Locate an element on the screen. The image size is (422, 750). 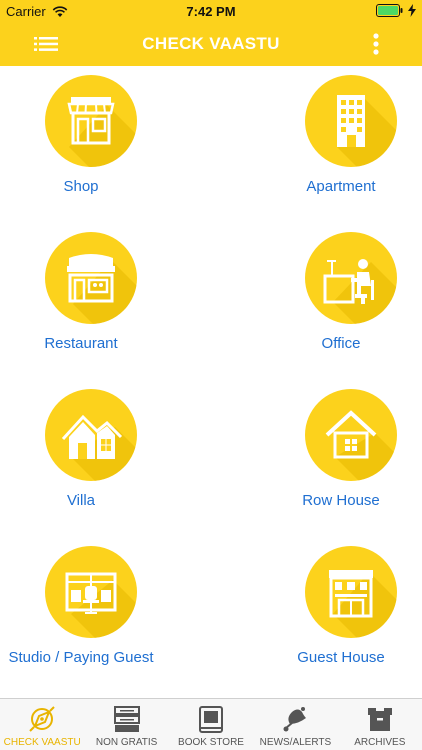
row-house-circle is located at coordinates (351, 435).